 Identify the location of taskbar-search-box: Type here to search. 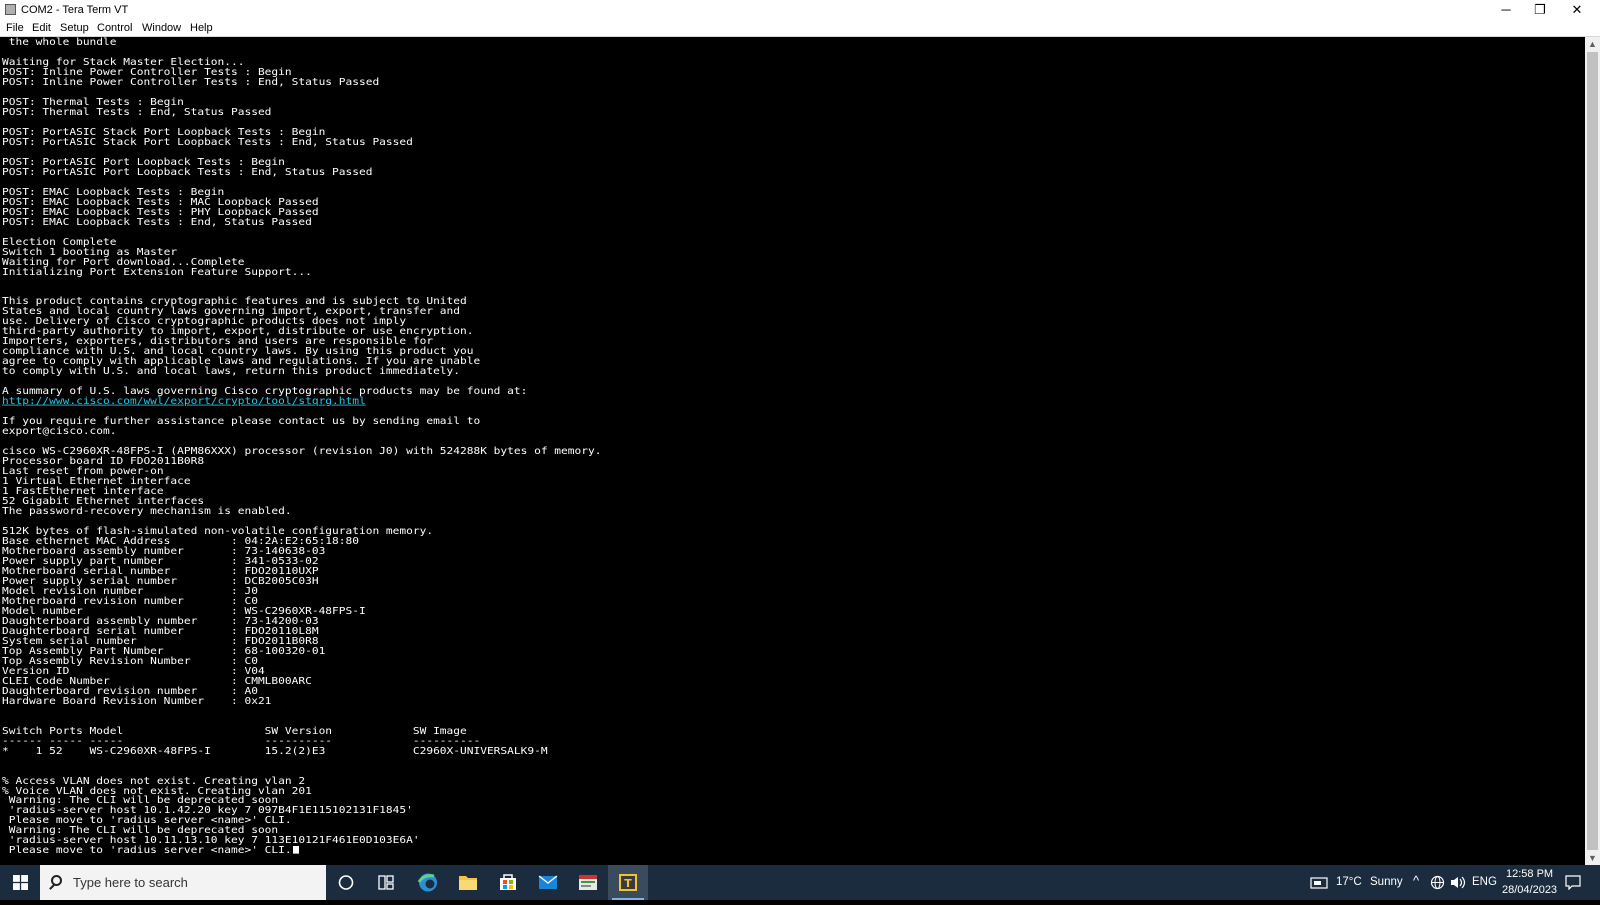
(183, 882).